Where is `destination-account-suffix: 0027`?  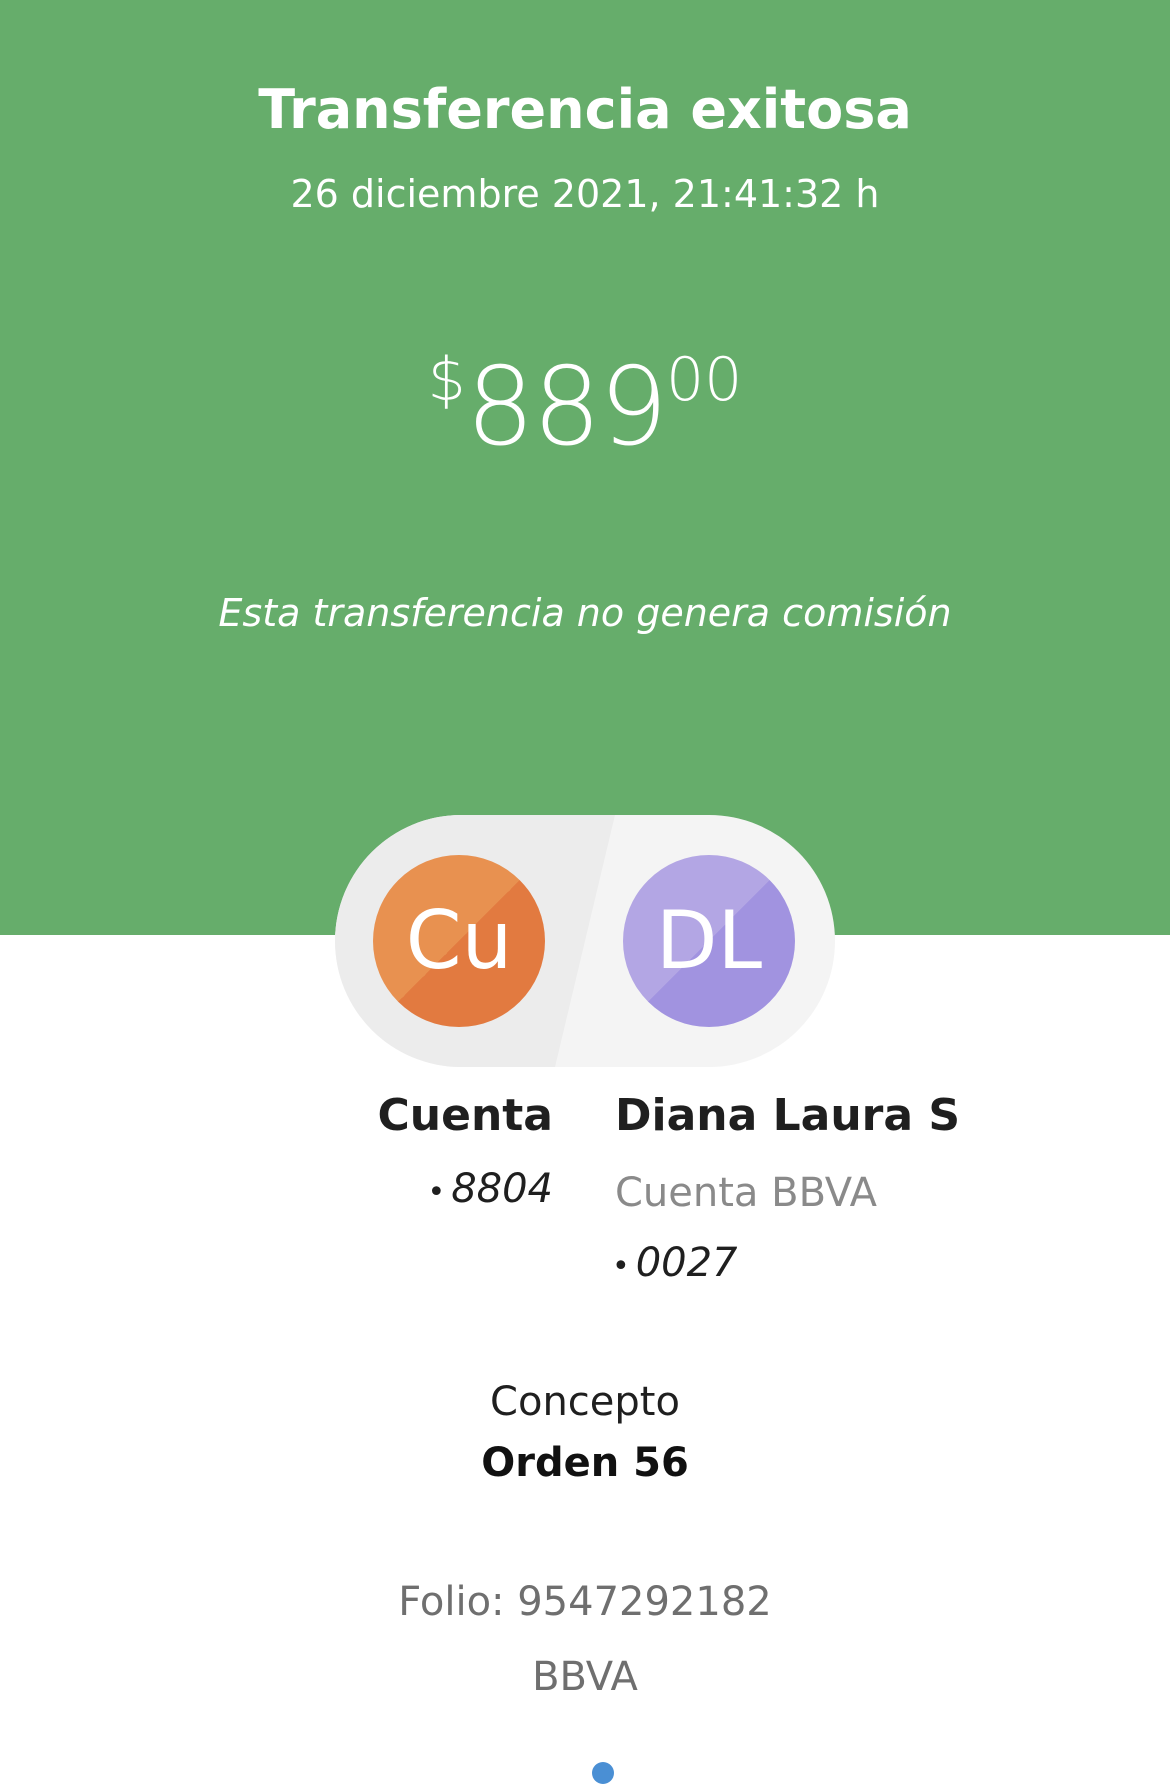
destination-account-suffix: 0027 is located at coordinates (686, 1263).